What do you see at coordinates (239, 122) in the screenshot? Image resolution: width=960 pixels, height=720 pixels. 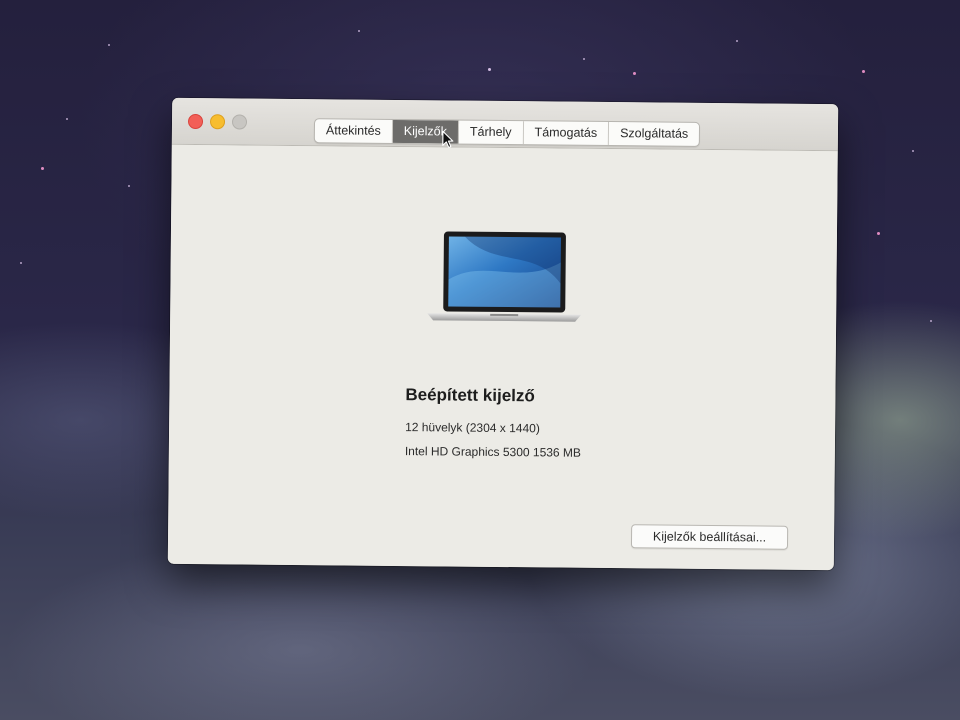 I see `zoom-button` at bounding box center [239, 122].